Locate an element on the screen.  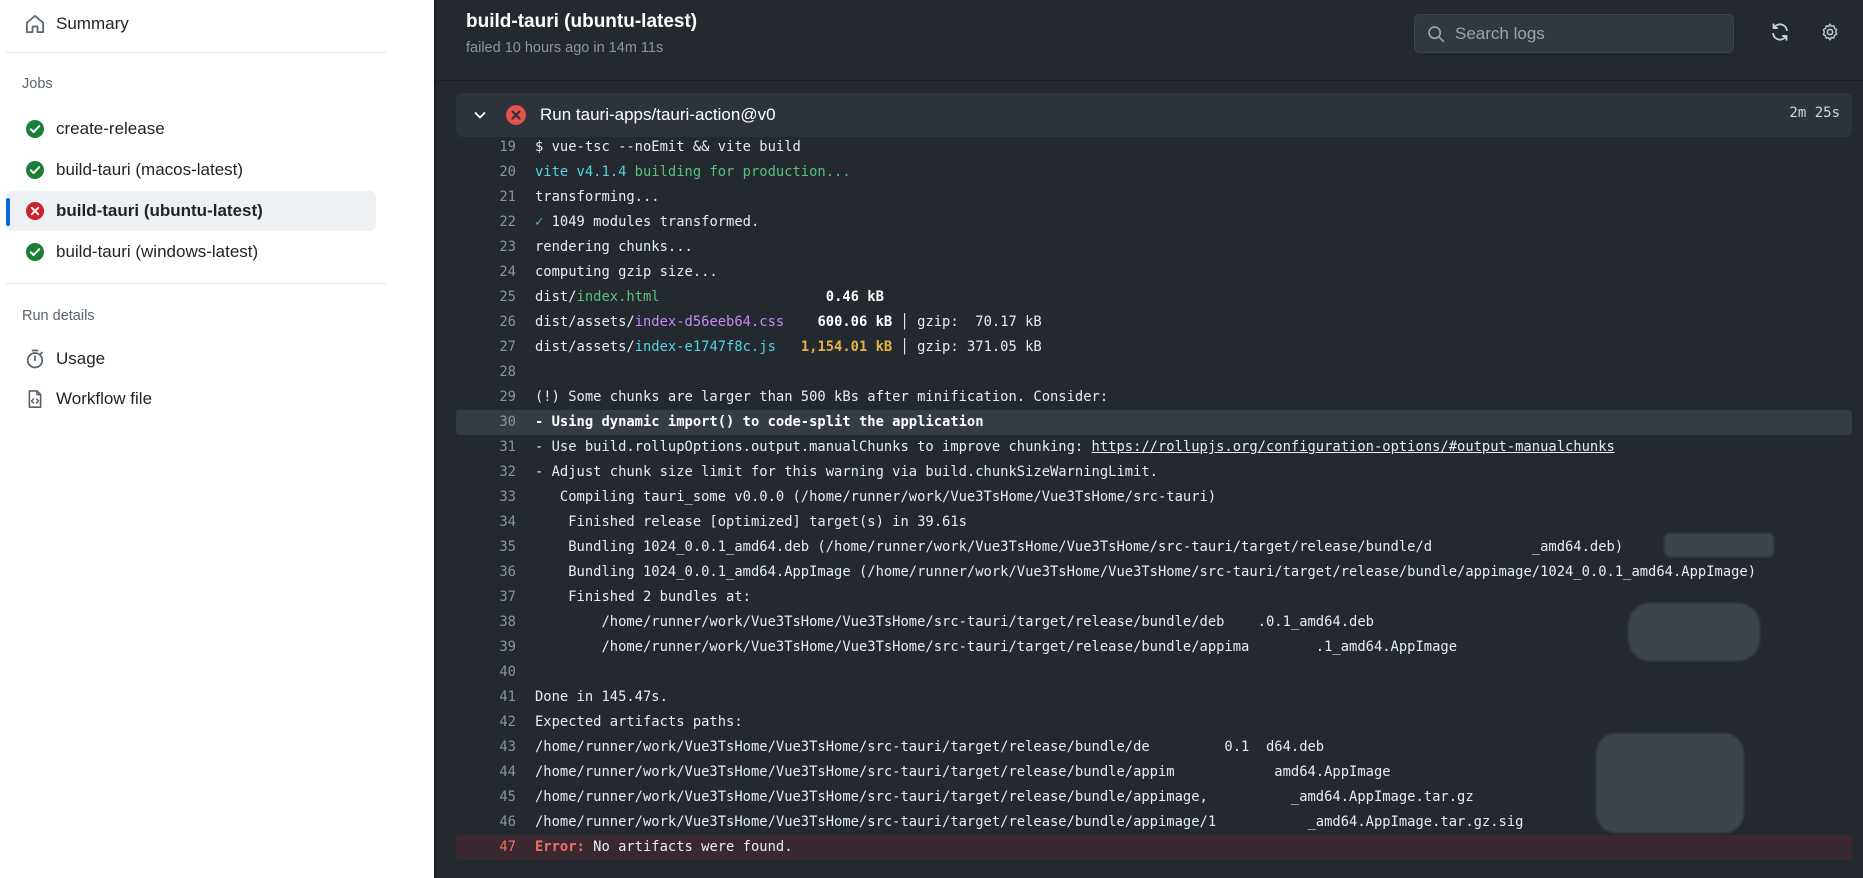
jobs-heading: Jobs is located at coordinates (37, 84).